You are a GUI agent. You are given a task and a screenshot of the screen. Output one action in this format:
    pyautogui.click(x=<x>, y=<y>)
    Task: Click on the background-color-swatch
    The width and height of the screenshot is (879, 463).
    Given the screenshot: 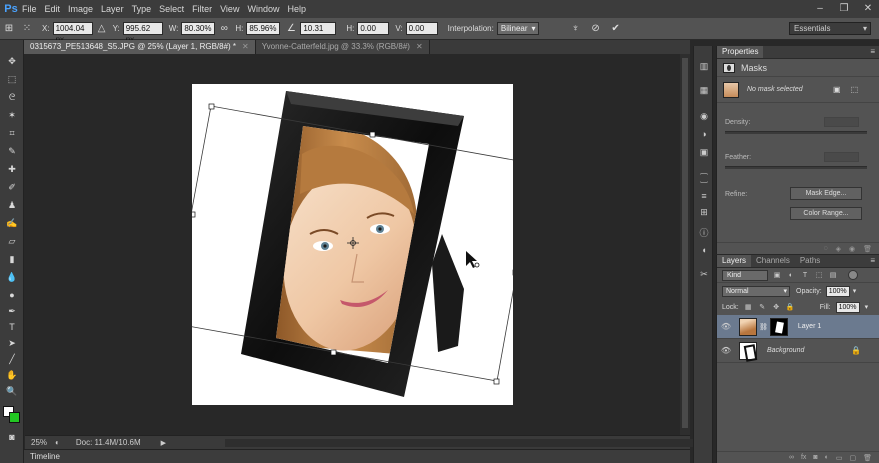 What is the action you would take?
    pyautogui.click(x=14, y=417)
    